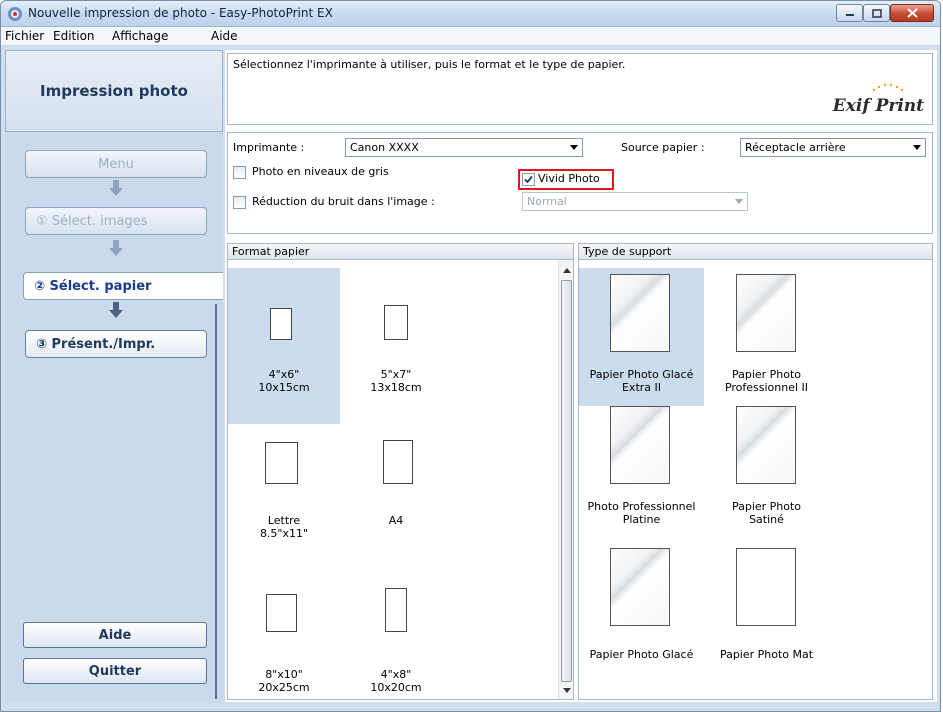  Describe the element at coordinates (640, 587) in the screenshot. I see `glossy-paper-icon` at that location.